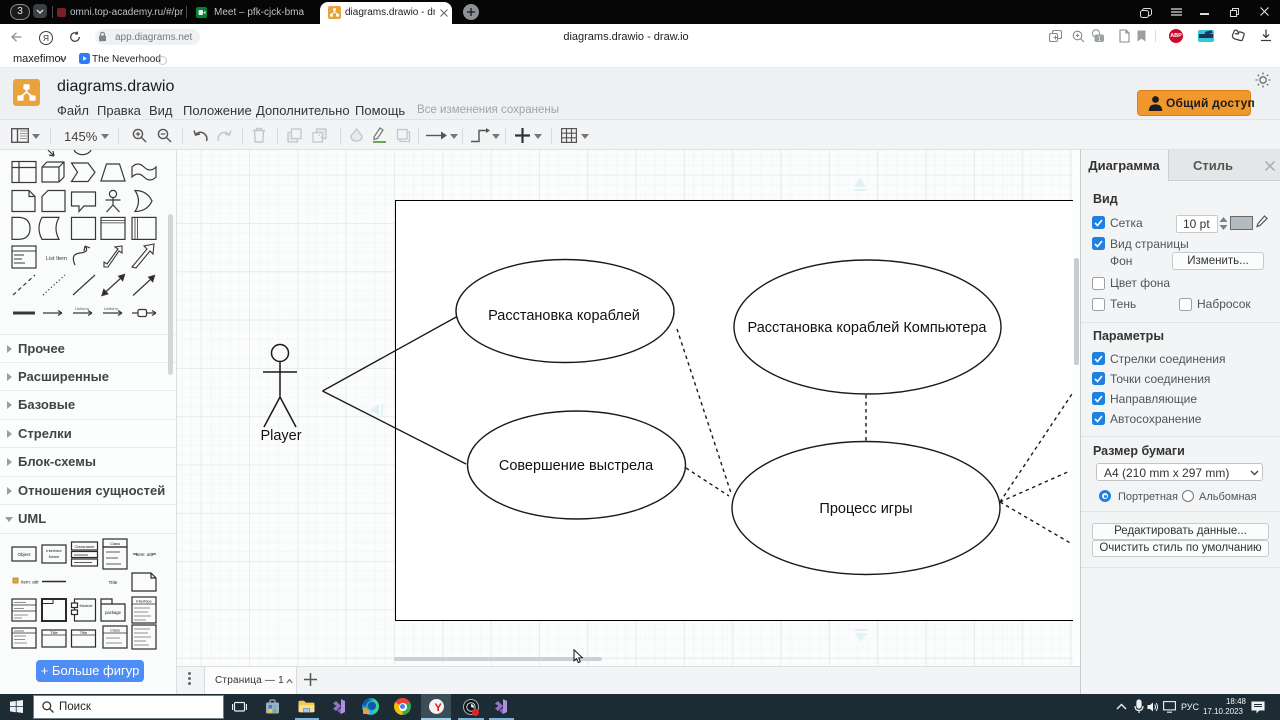  What do you see at coordinates (84, 546) in the screenshot?
I see `svg-text: Classname` at bounding box center [84, 546].